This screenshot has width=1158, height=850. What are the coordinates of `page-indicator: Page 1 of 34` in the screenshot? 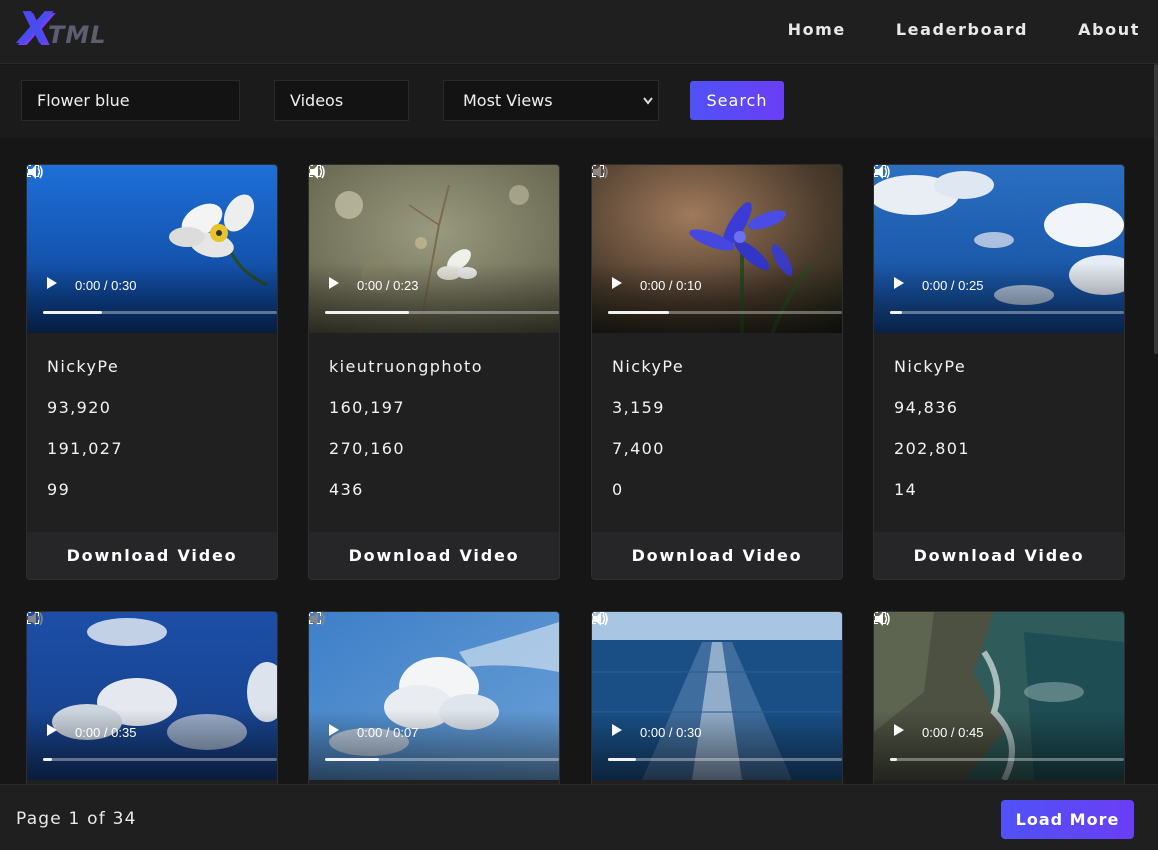 It's located at (76, 819).